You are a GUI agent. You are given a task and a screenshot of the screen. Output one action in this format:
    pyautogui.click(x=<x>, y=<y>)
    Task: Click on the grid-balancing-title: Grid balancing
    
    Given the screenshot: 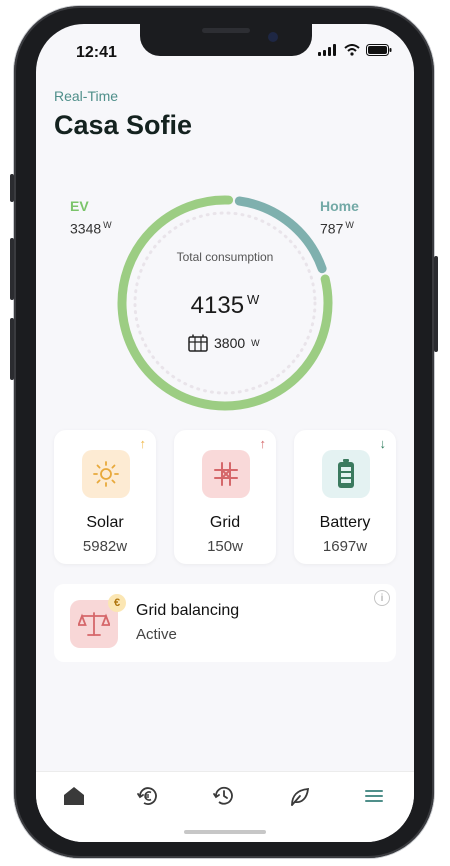 What is the action you would take?
    pyautogui.click(x=188, y=610)
    